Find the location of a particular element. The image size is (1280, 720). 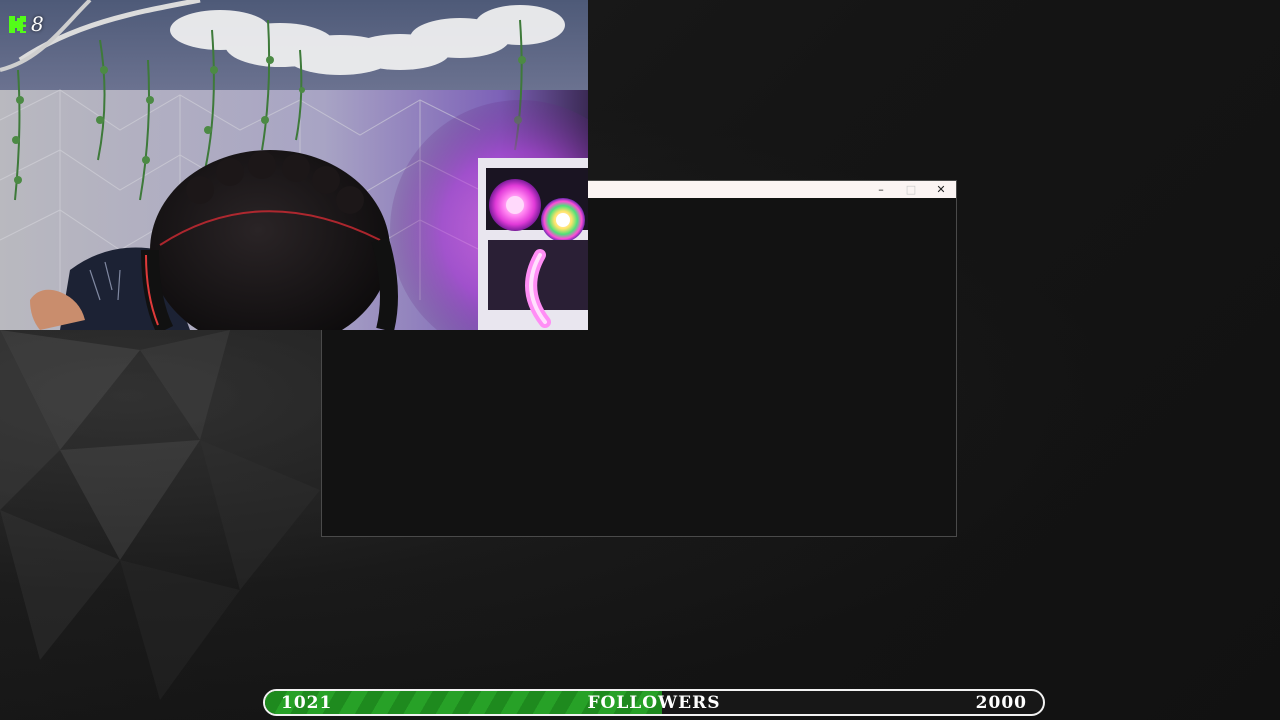

viewer-badge: 8 is located at coordinates (26, 24).